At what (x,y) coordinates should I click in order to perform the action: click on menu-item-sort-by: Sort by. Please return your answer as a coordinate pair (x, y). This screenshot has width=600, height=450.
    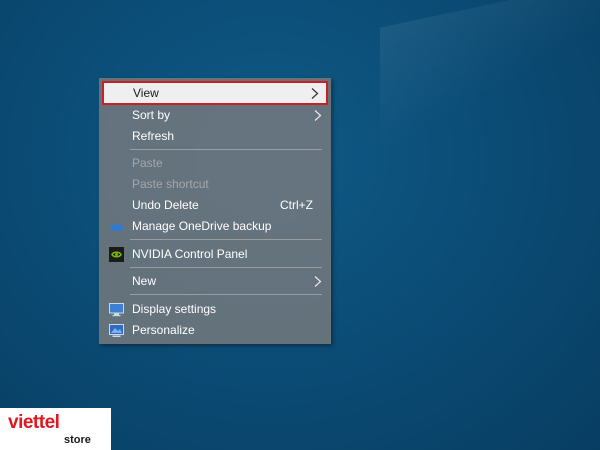
    Looking at the image, I should click on (215, 115).